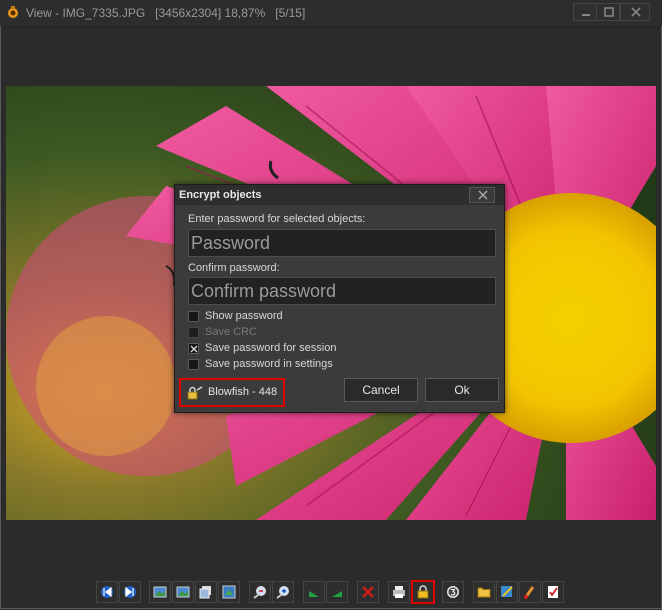  Describe the element at coordinates (193, 332) in the screenshot. I see `save-crc-checkbox` at that location.